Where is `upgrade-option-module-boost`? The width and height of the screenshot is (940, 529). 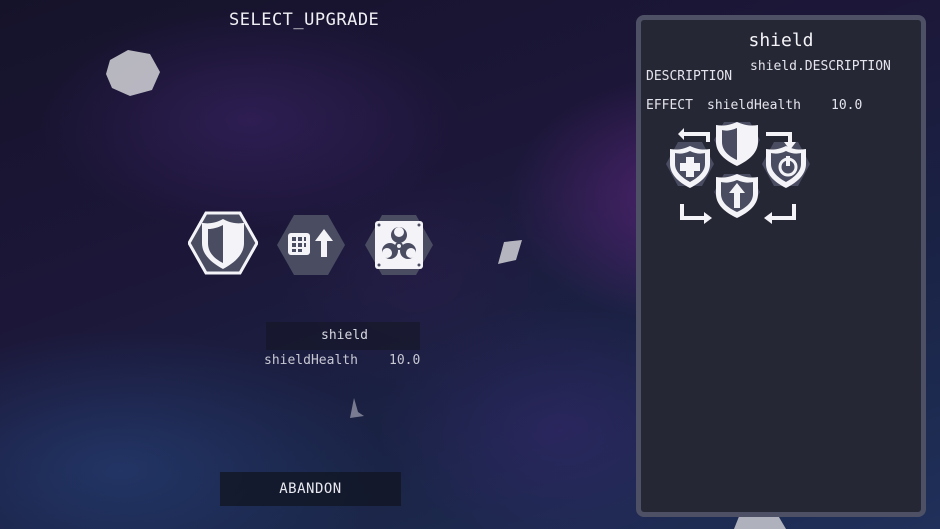
upgrade-option-module-boost is located at coordinates (311, 245).